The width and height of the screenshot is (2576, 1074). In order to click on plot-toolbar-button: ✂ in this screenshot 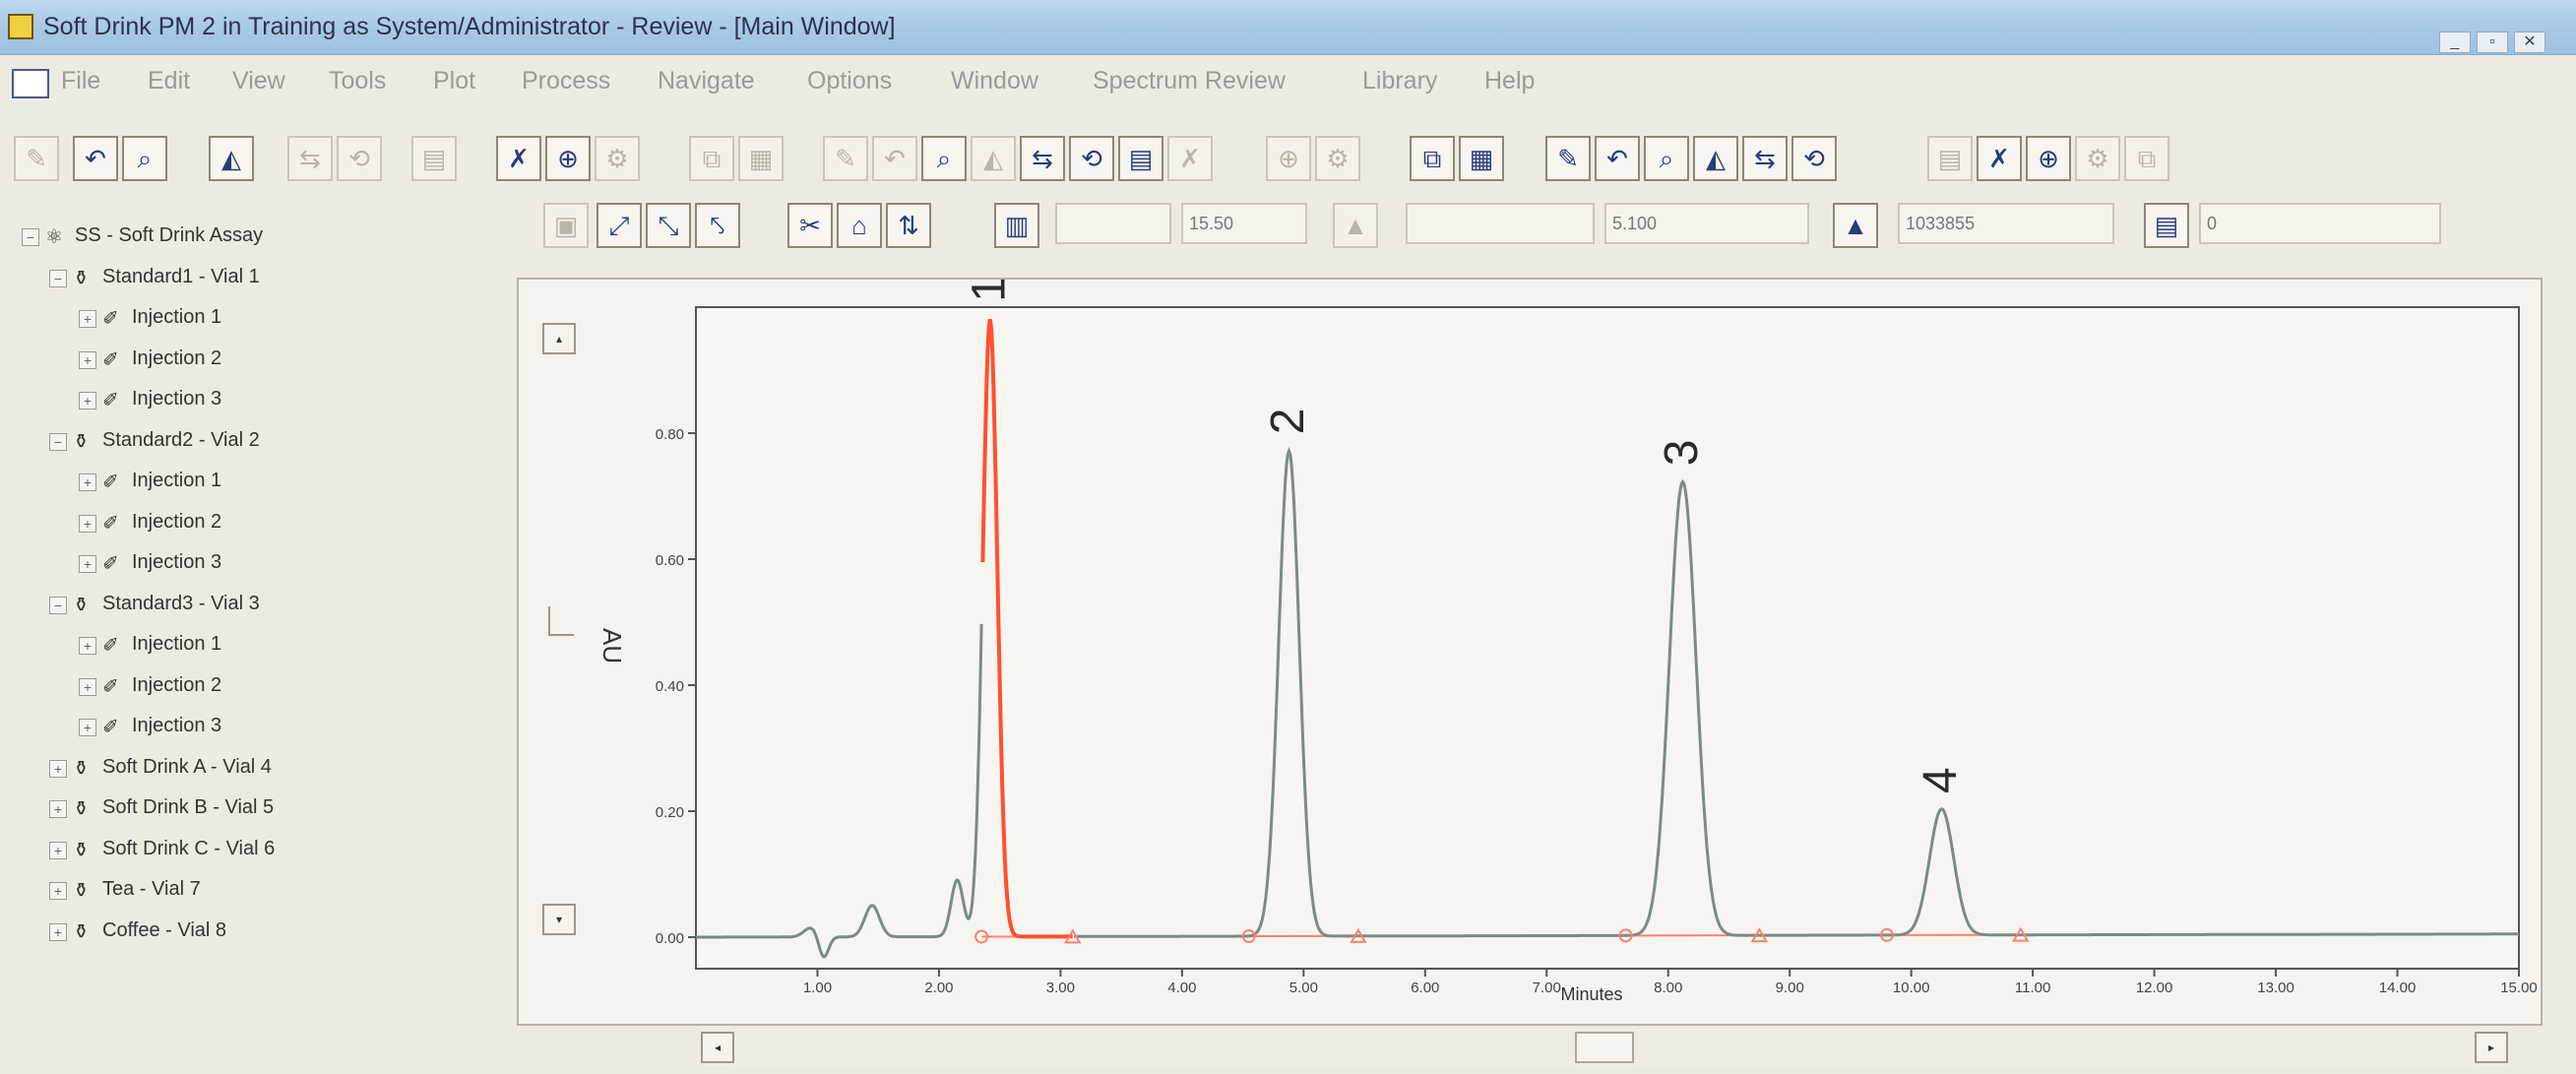, I will do `click(810, 226)`.